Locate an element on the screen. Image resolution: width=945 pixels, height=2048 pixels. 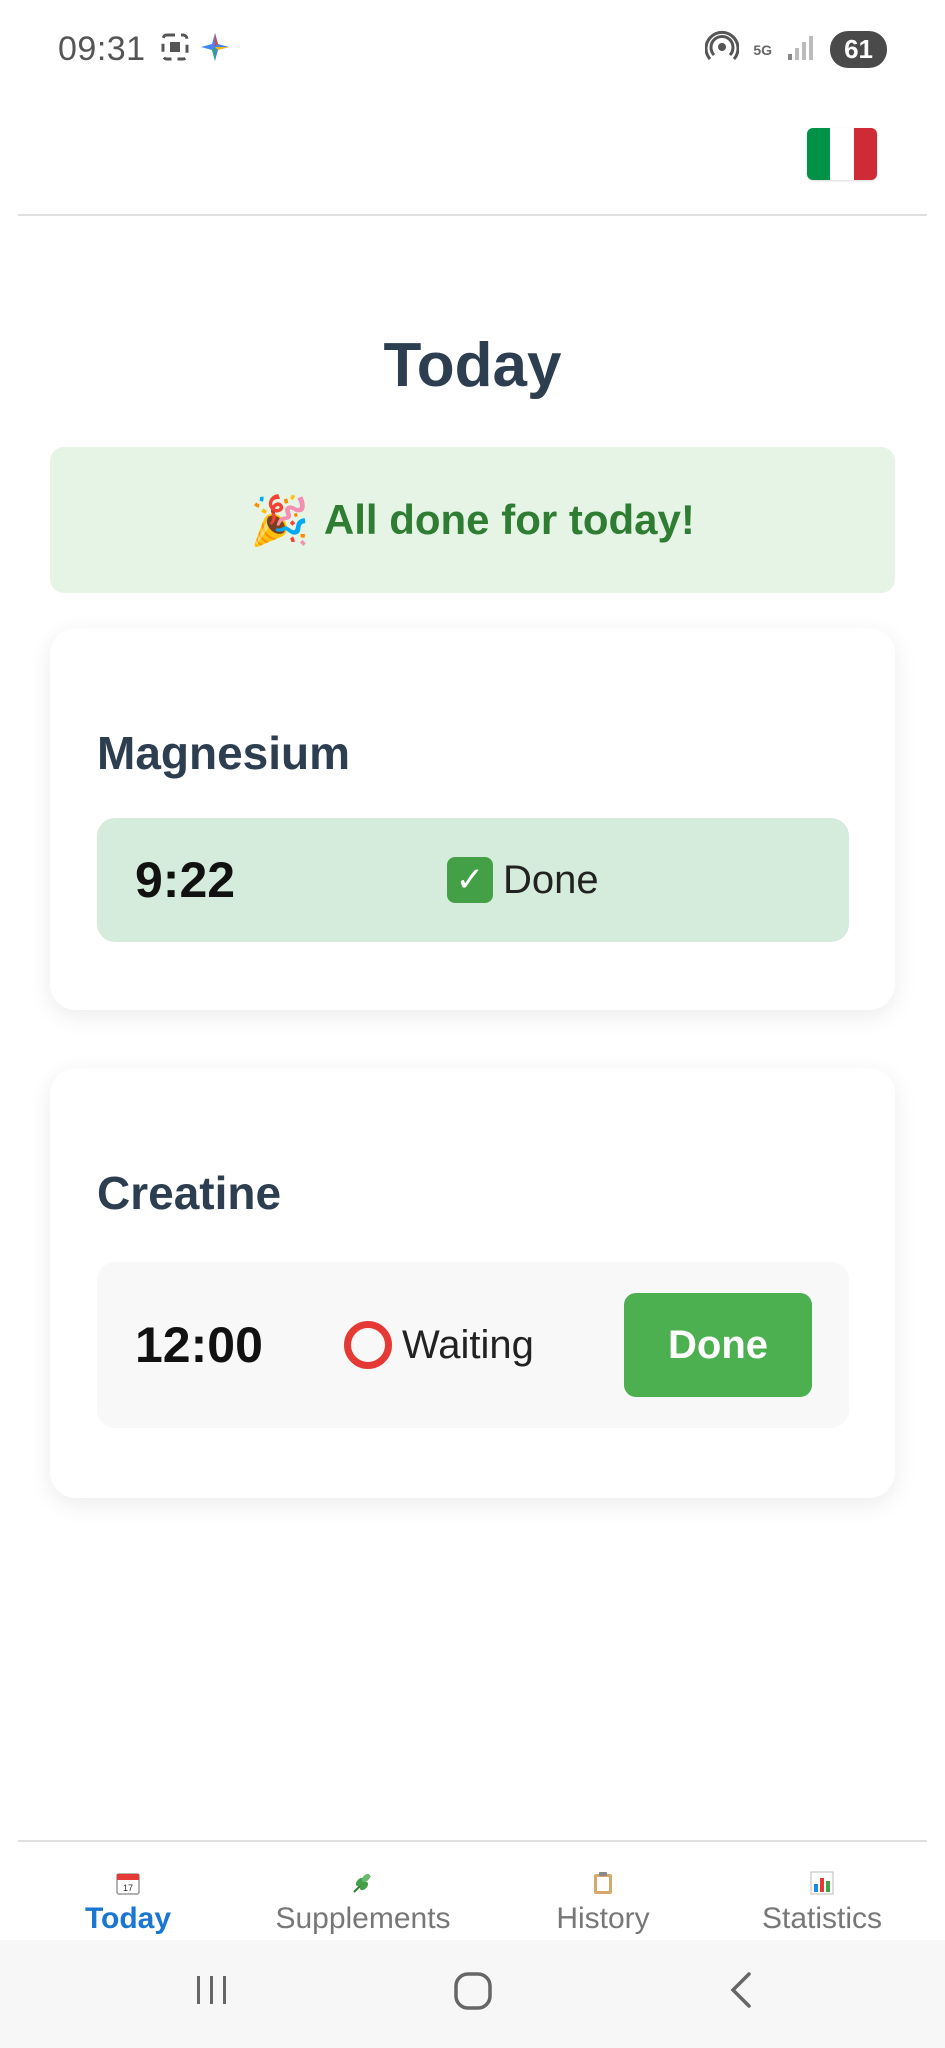
dose-row: 12:00 Waiting Done is located at coordinates (473, 1345).